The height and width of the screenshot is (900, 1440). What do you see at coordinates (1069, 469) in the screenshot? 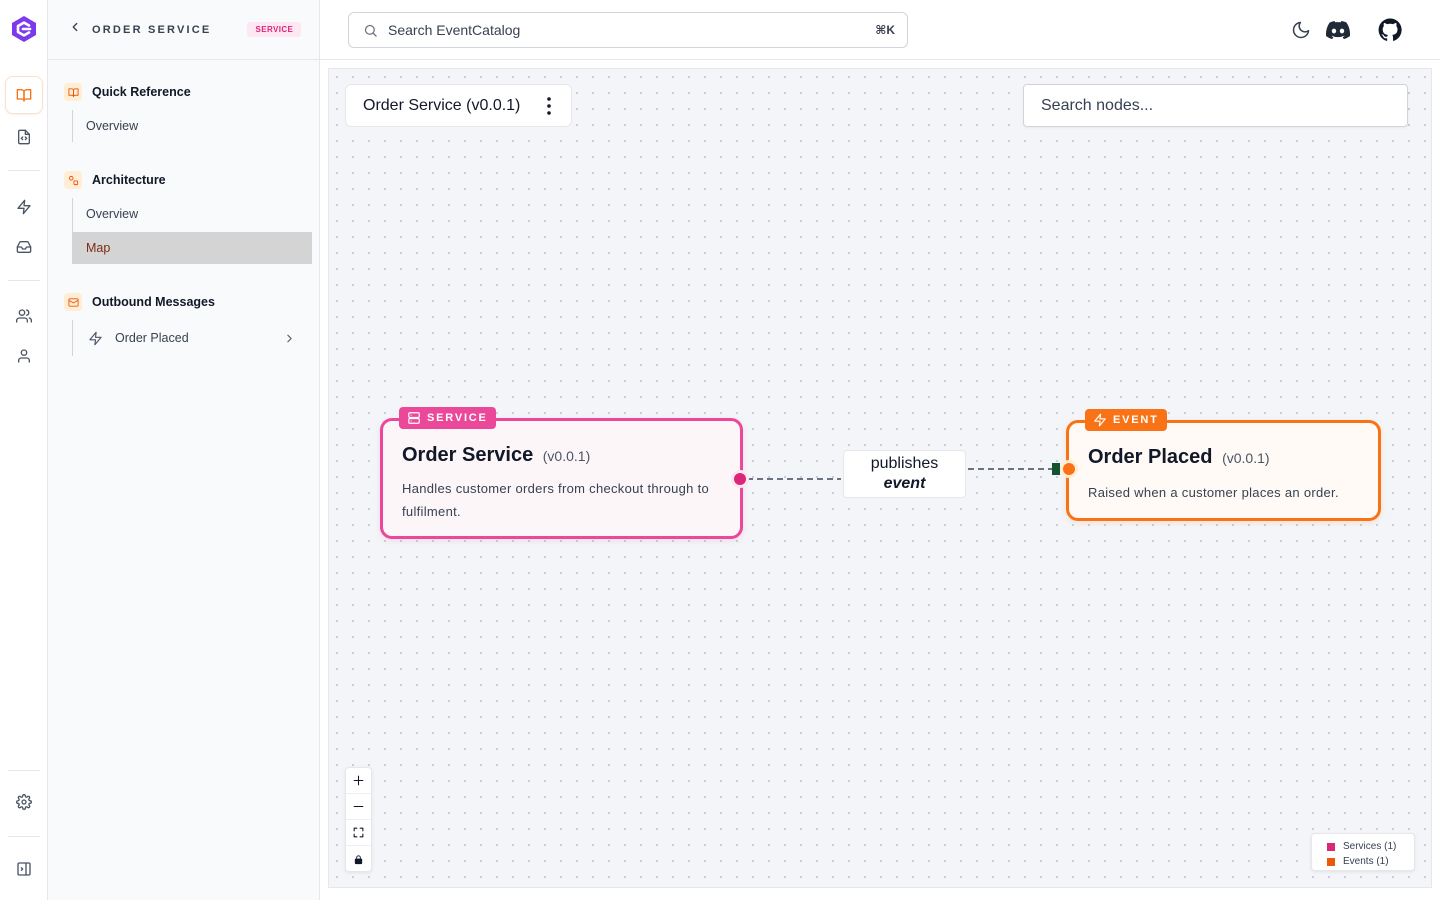
I see `target-handle` at bounding box center [1069, 469].